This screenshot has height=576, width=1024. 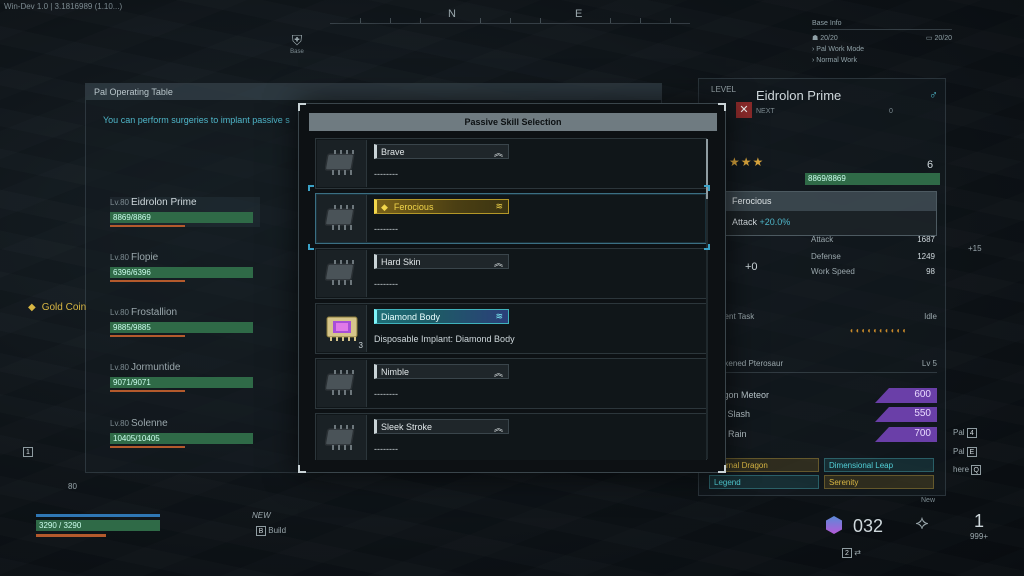 What do you see at coordinates (967, 470) in the screenshot?
I see `here-key-hint: here Q` at bounding box center [967, 470].